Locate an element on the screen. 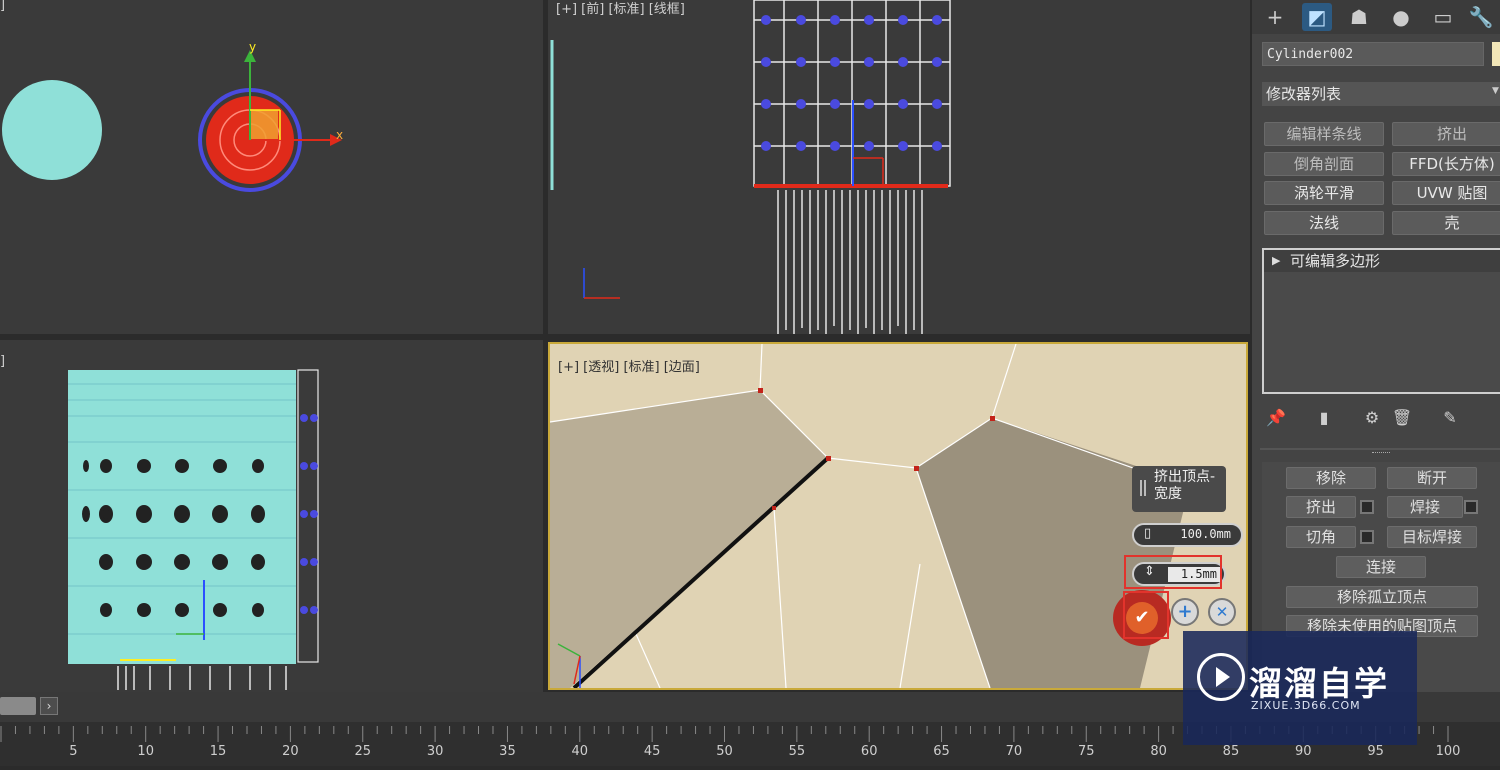 Image resolution: width=1500 pixels, height=770 pixels. ruler-tick-label: 10 is located at coordinates (145, 751).